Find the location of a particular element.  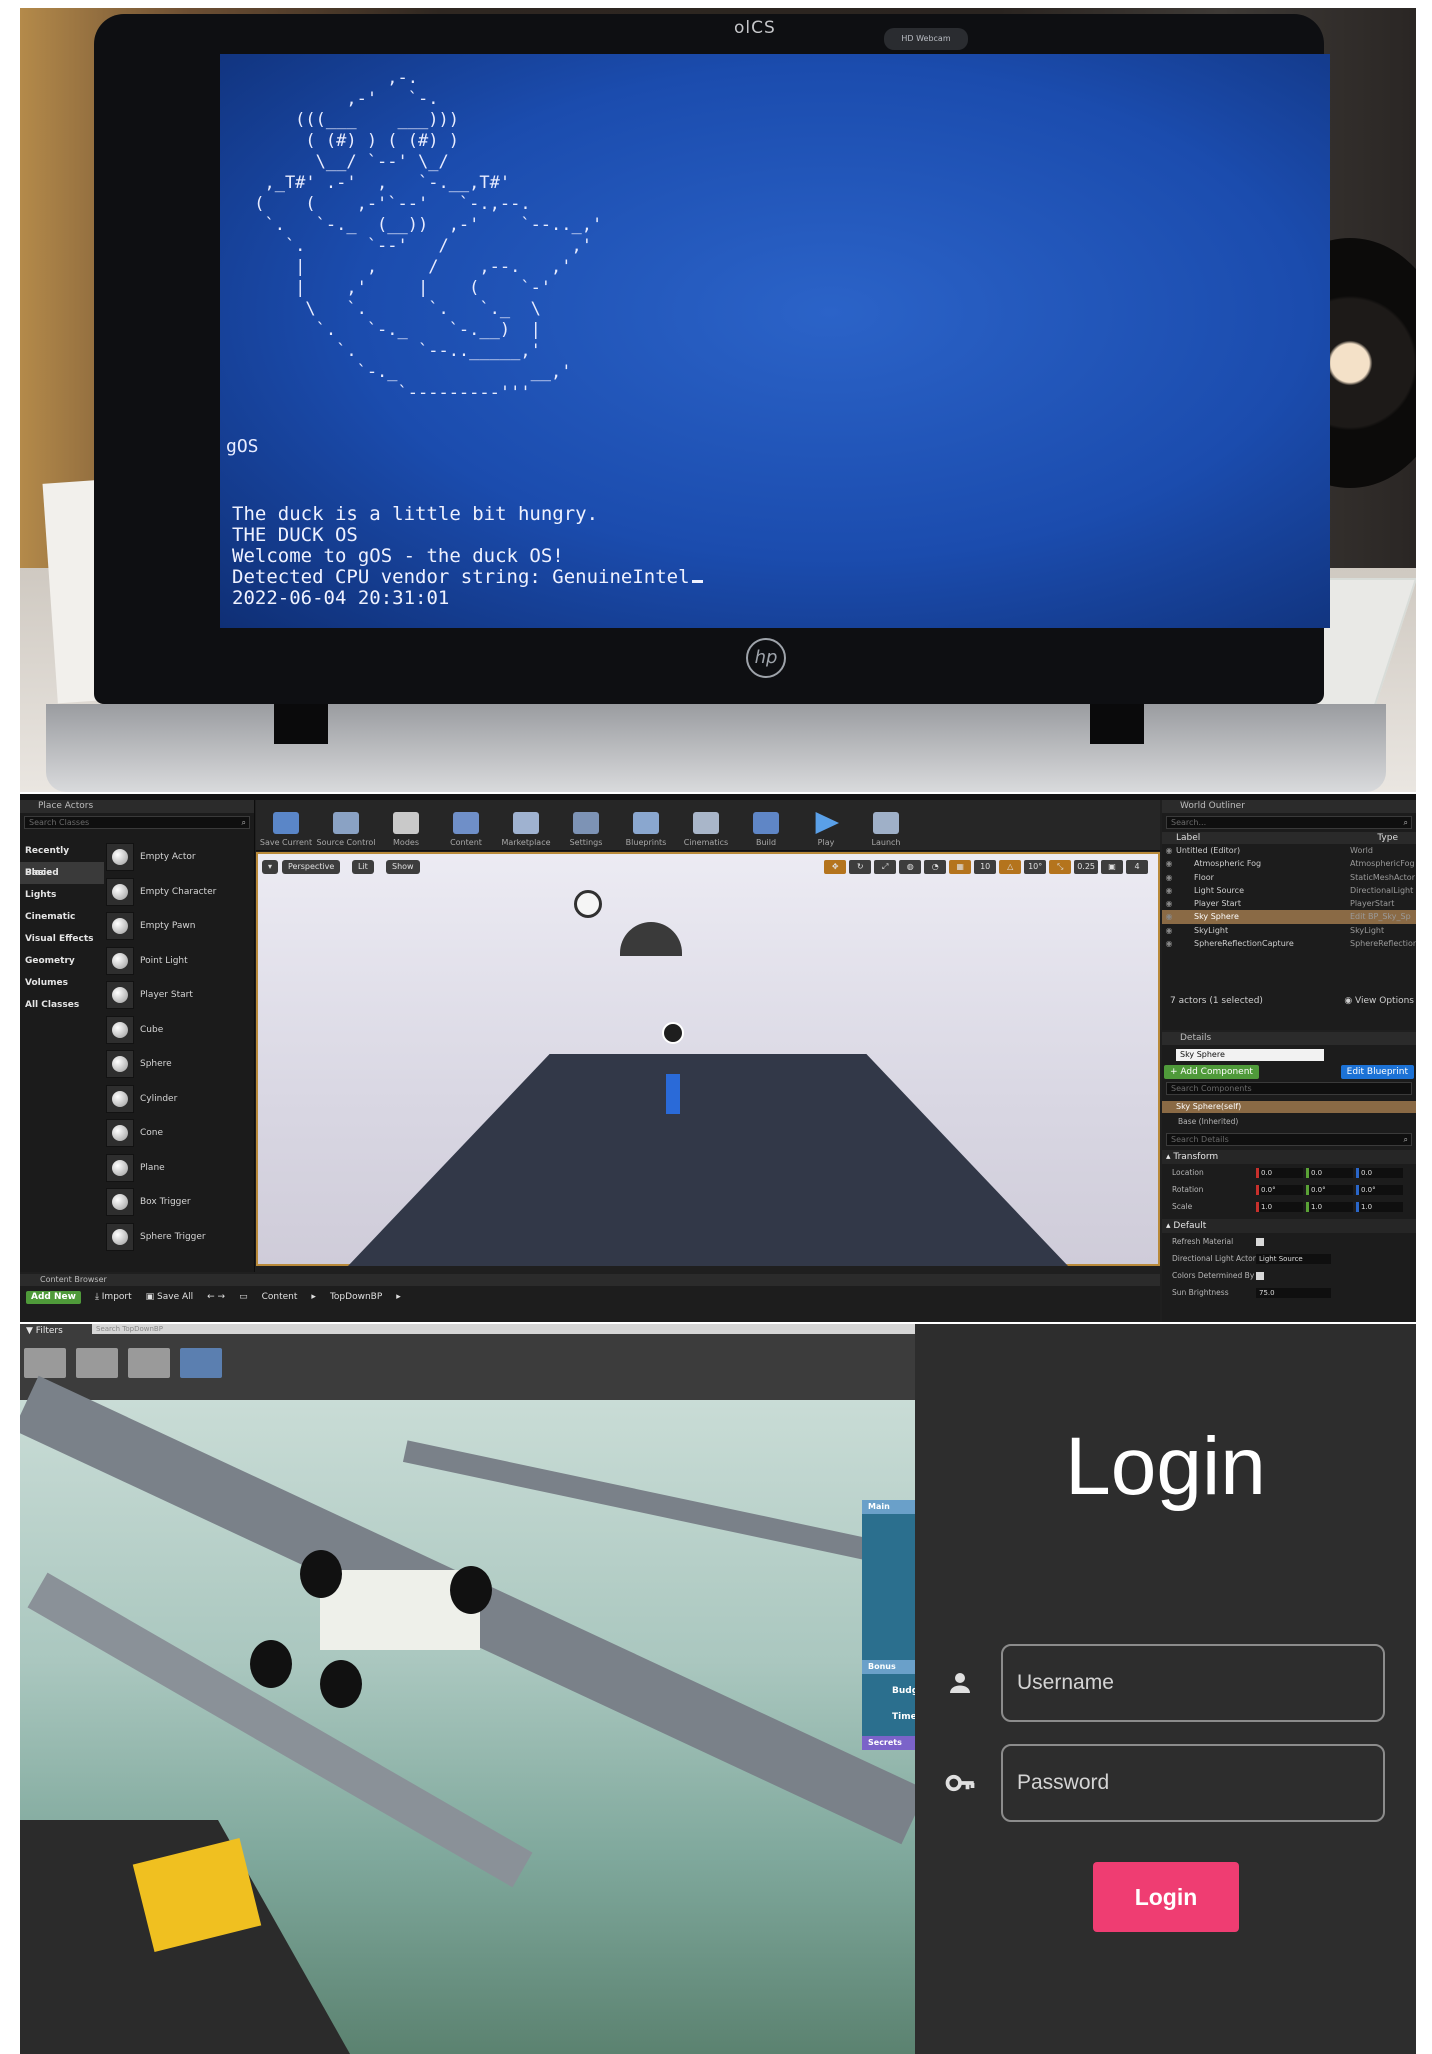

actor-item: Cylinder is located at coordinates (179, 1099).